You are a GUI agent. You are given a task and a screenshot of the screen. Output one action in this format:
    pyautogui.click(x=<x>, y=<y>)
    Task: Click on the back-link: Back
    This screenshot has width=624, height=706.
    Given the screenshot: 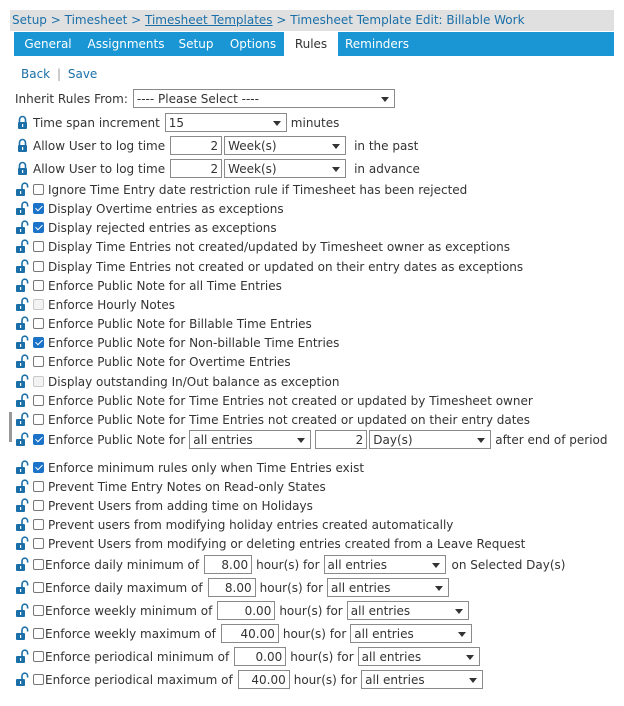 What is the action you would take?
    pyautogui.click(x=35, y=74)
    